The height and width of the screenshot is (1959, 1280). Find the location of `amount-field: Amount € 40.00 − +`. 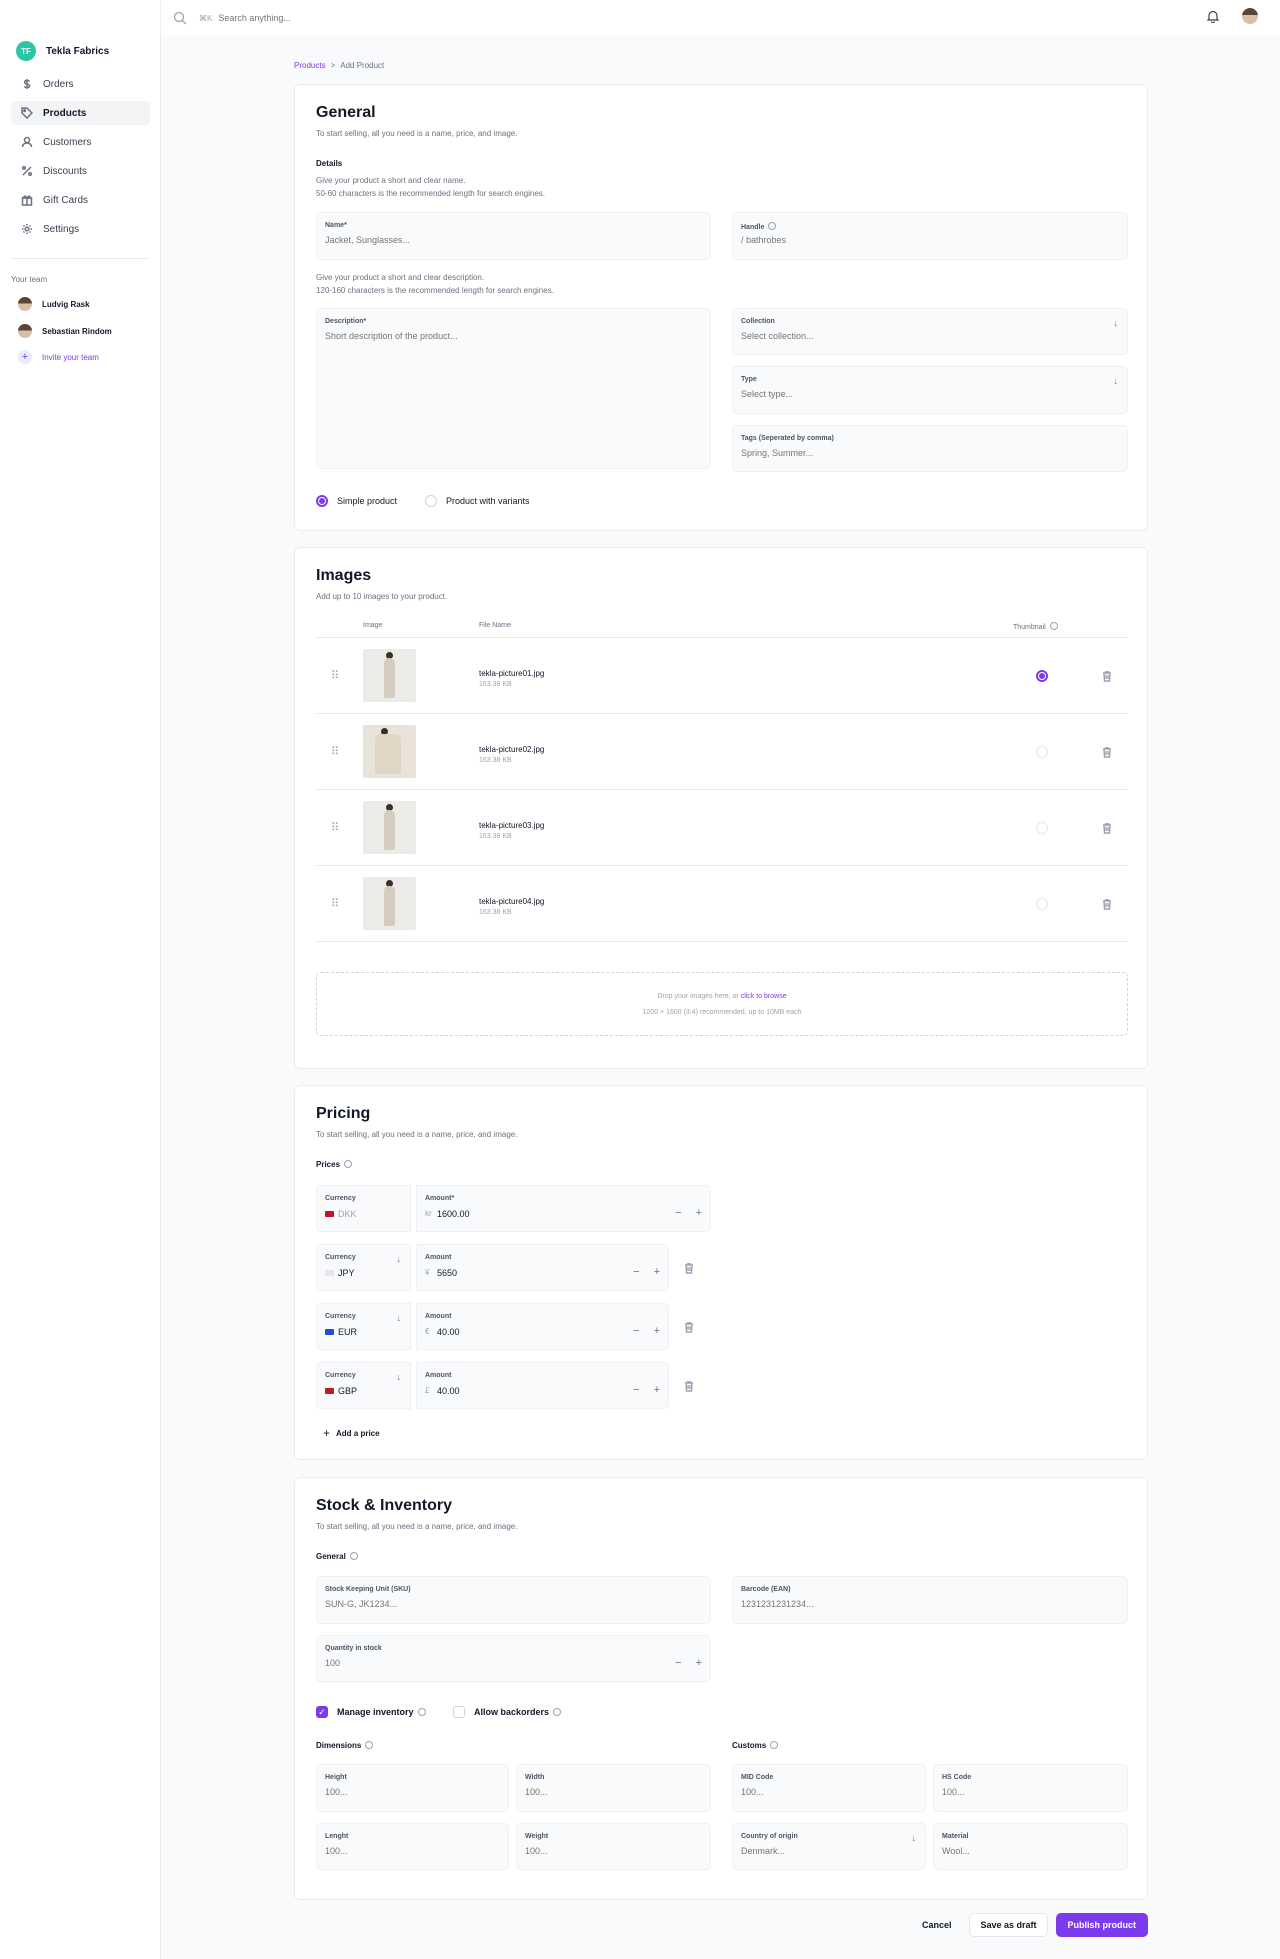

amount-field: Amount € 40.00 − + is located at coordinates (542, 1326).